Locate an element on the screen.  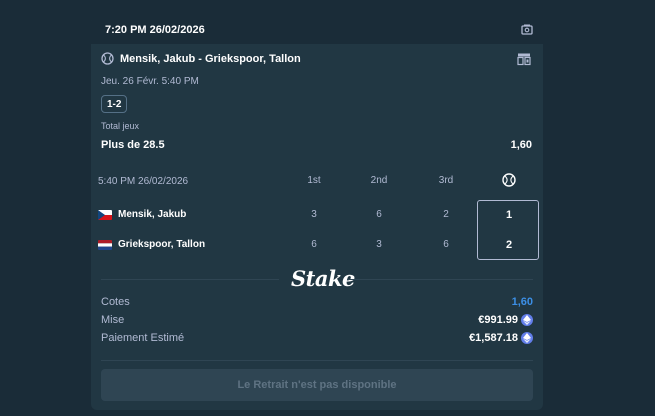
stake-row: Mise €991.99 is located at coordinates (317, 320).